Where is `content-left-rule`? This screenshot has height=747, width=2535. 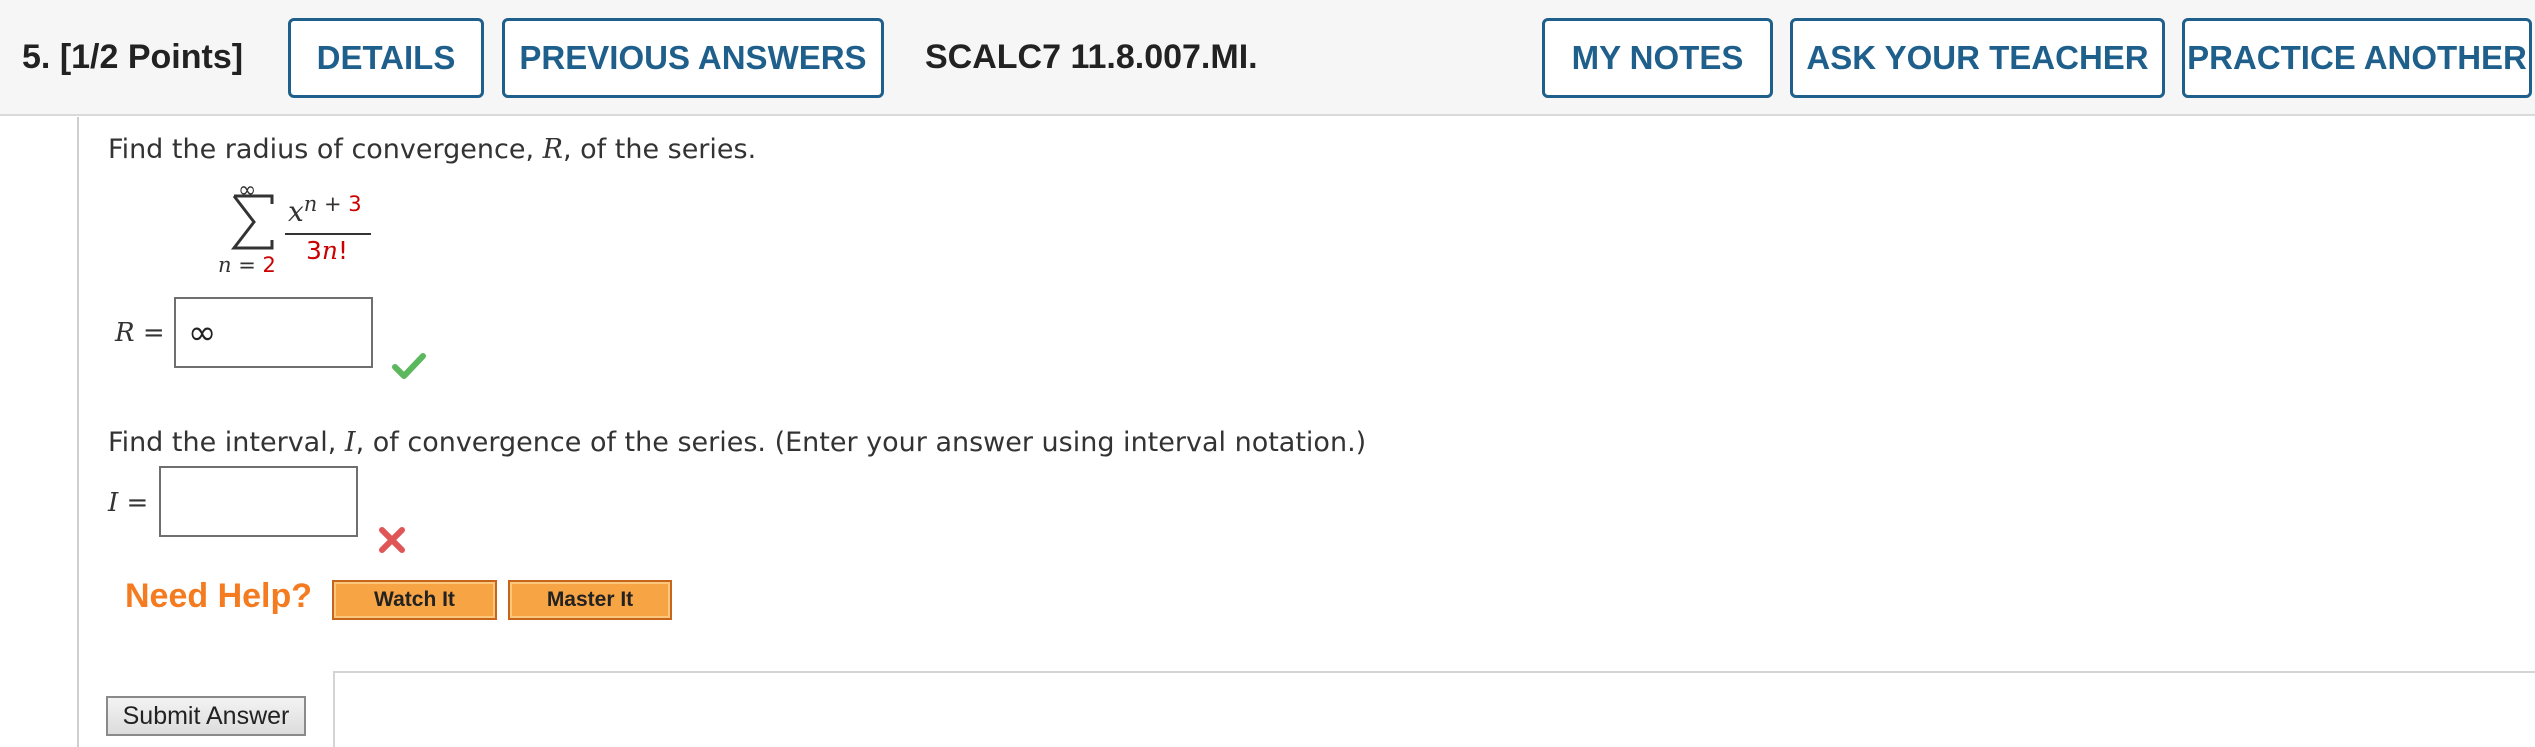 content-left-rule is located at coordinates (78, 432).